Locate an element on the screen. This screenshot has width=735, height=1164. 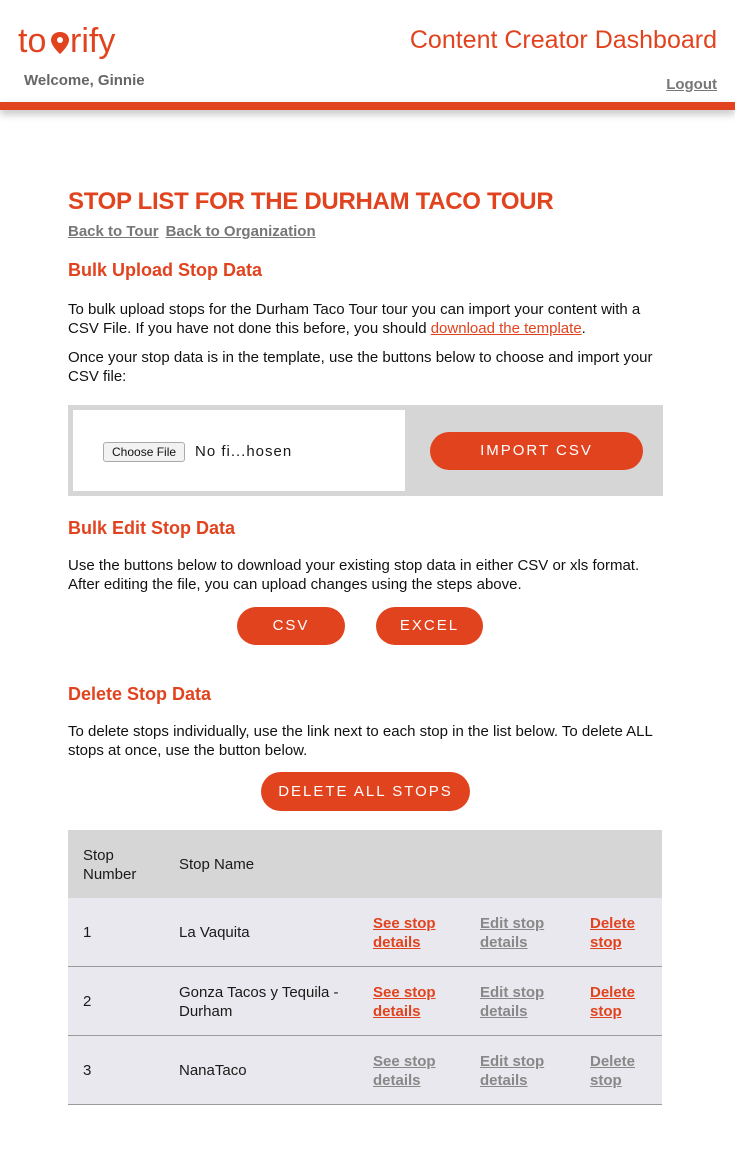
table-header: Stop Number Stop Name is located at coordinates (365, 864).